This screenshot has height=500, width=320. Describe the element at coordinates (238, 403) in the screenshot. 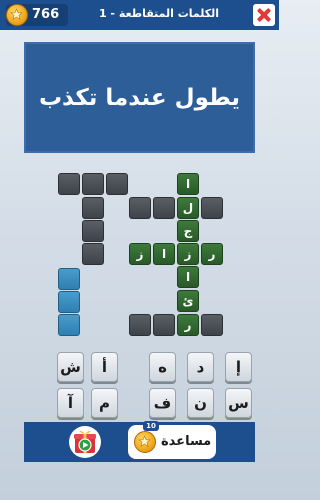

I see `letter-key: س` at that location.